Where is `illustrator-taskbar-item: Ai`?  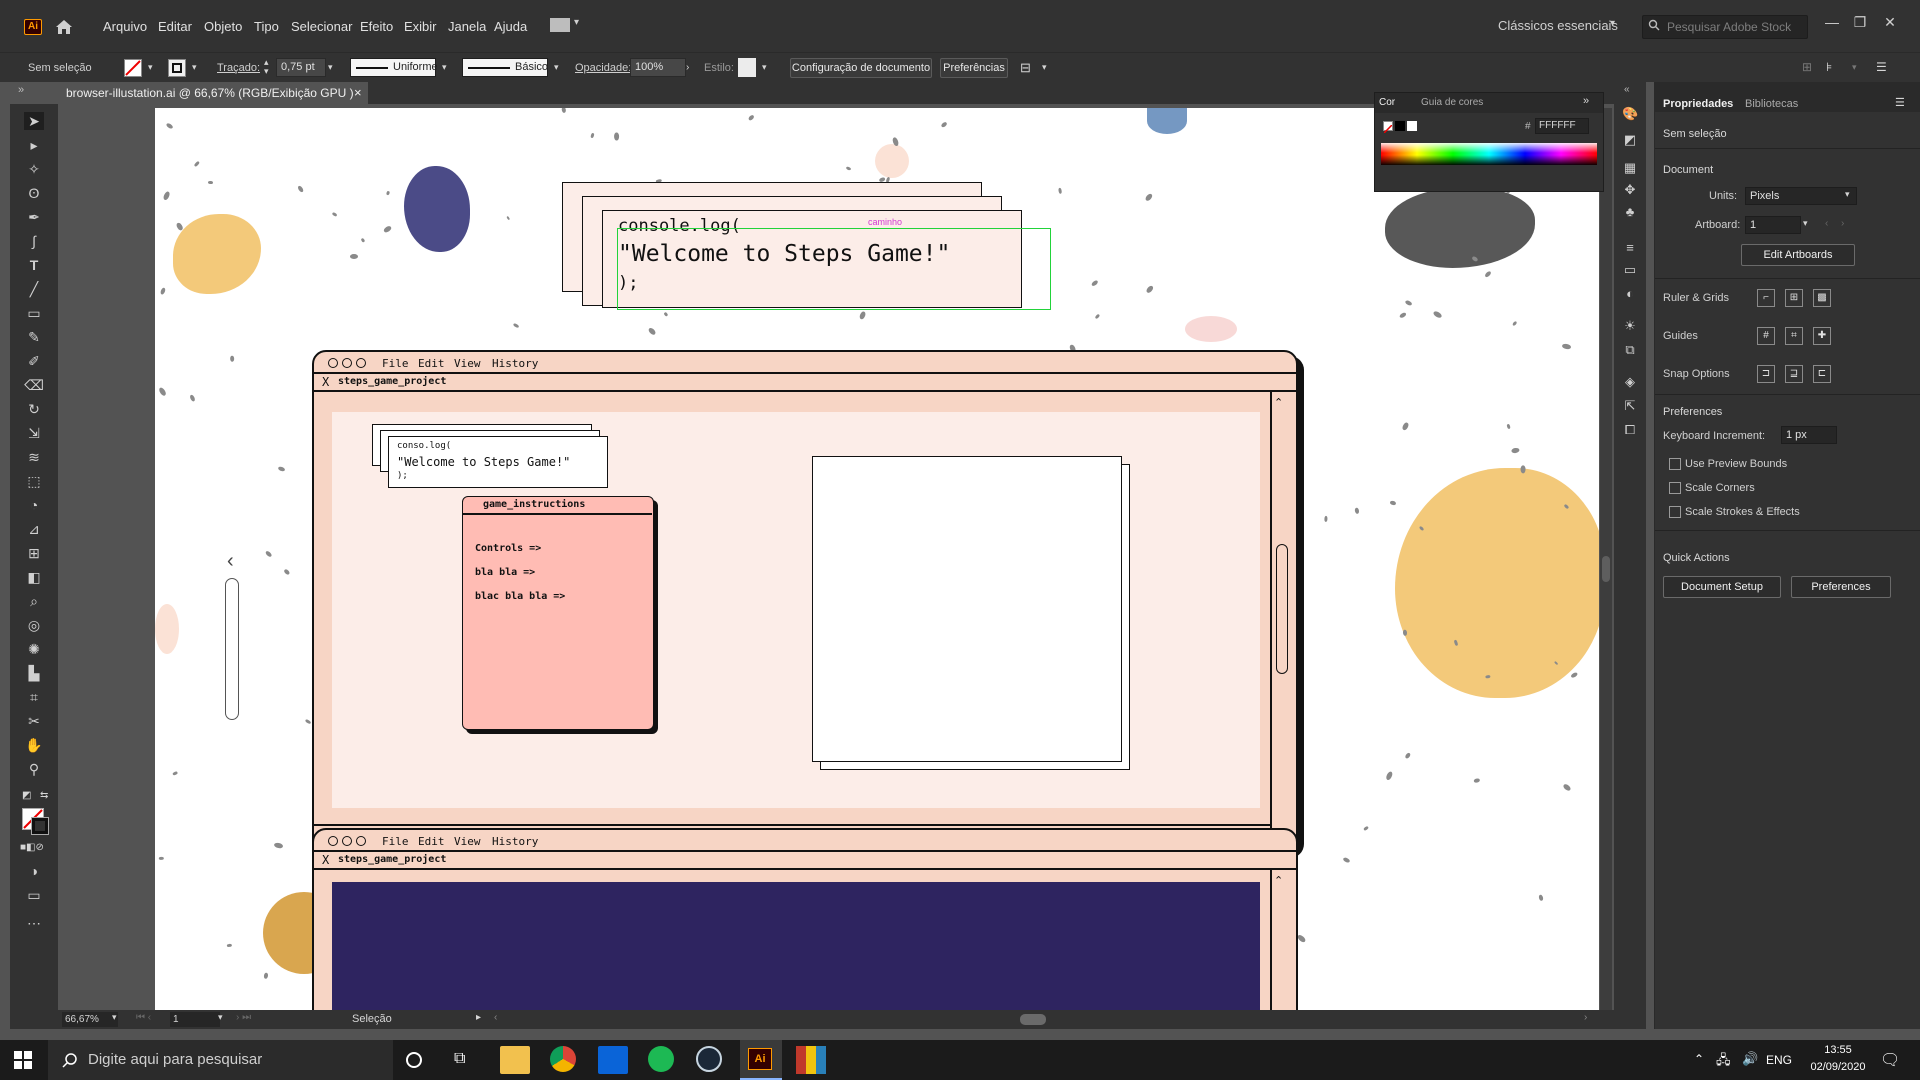 illustrator-taskbar-item: Ai is located at coordinates (761, 1060).